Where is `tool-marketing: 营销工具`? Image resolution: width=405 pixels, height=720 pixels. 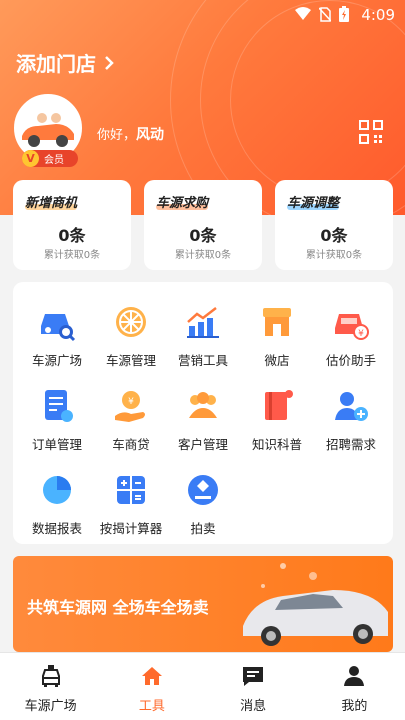
tool-marketing: 营销工具 is located at coordinates (203, 325).